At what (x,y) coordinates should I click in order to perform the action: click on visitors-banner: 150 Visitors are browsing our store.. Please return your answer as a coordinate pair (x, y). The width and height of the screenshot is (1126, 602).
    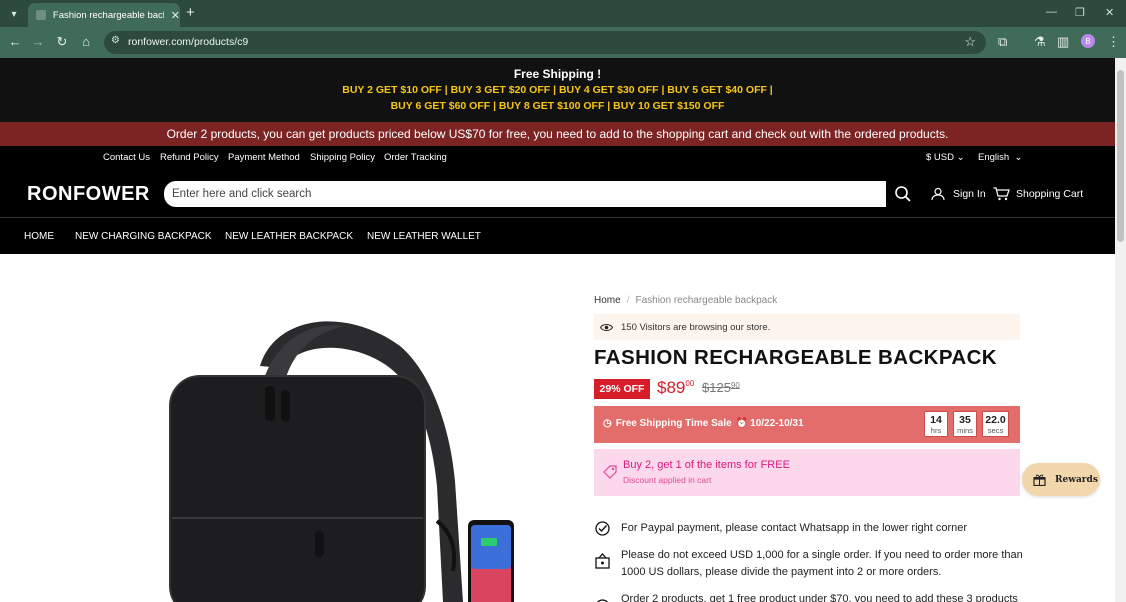
    Looking at the image, I should click on (807, 327).